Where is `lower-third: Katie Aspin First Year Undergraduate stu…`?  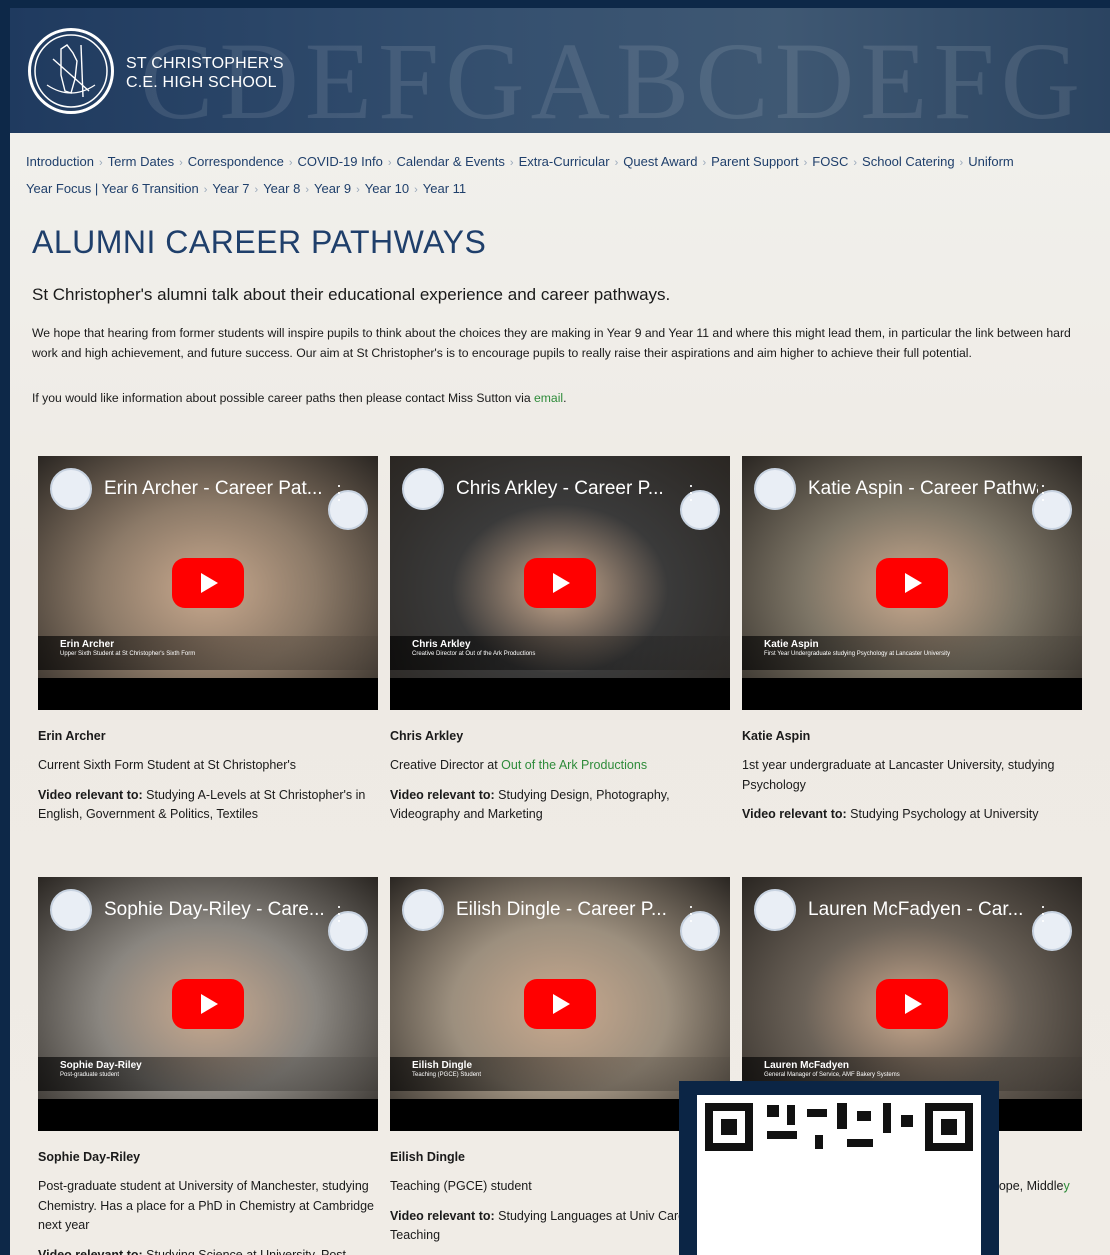
lower-third: Katie Aspin First Year Undergraduate stu… is located at coordinates (912, 653).